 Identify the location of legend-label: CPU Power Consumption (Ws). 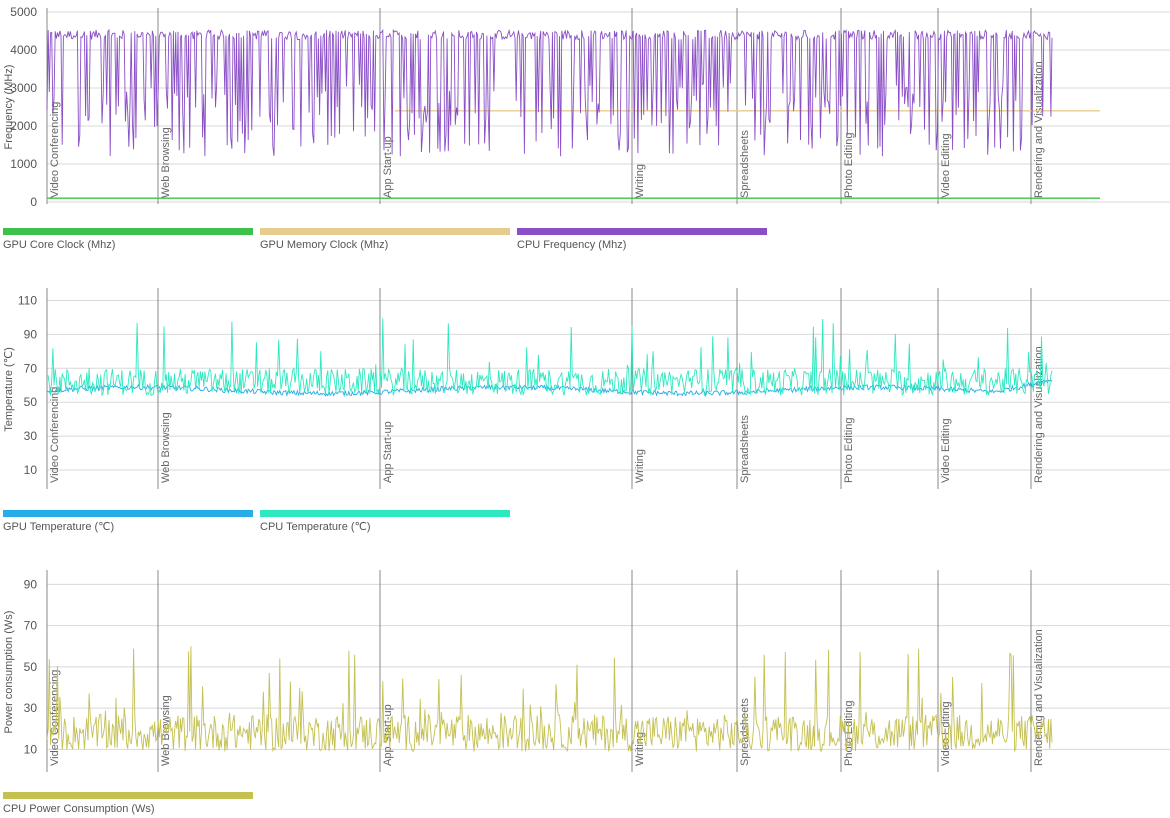
(79, 809).